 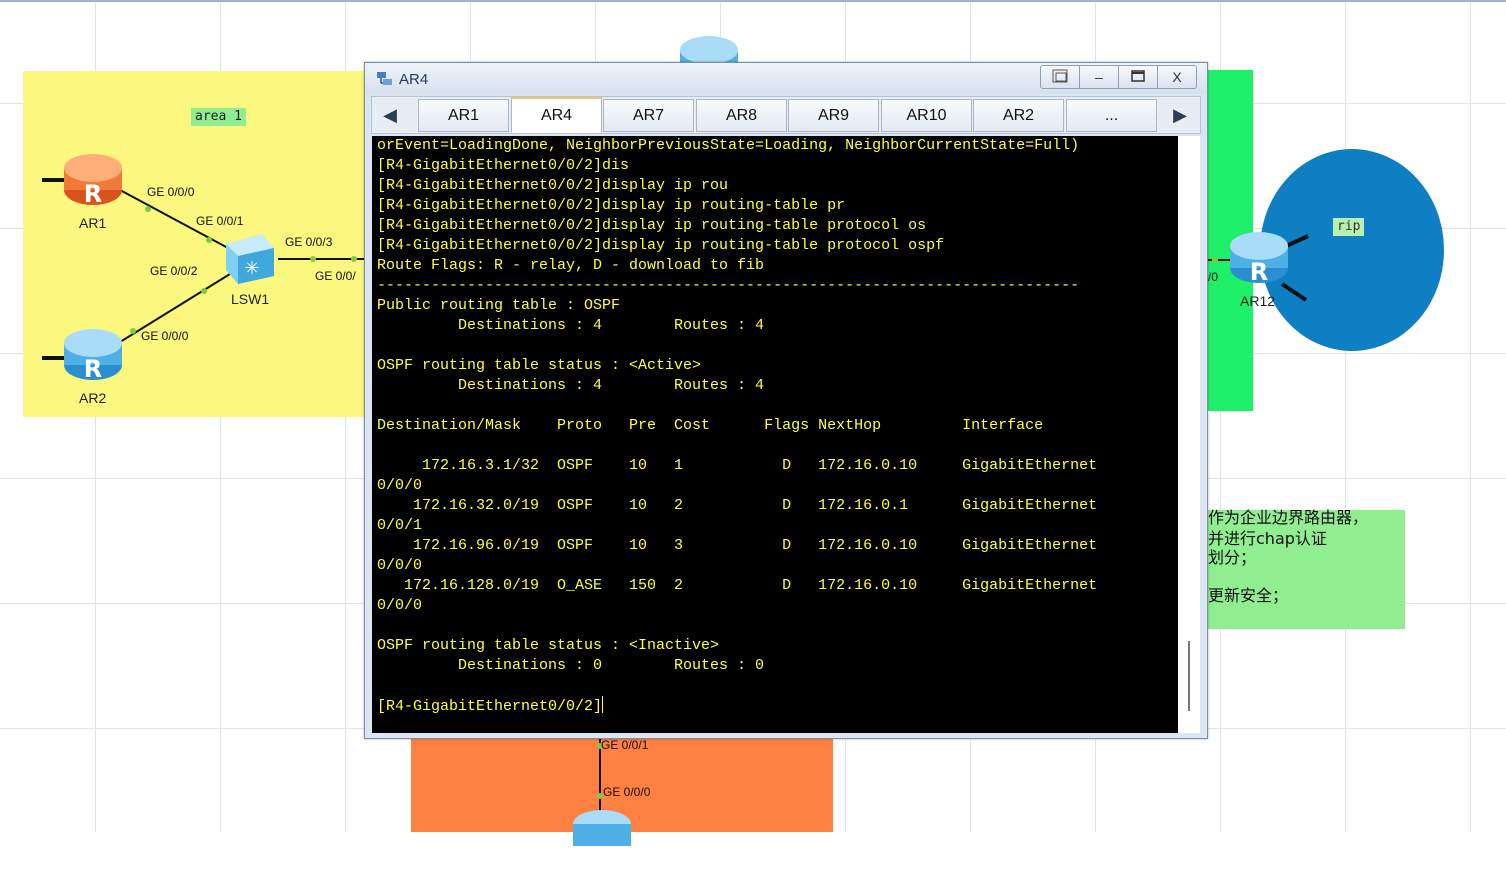 I want to click on terminal-line: [R4-GigabitEthernet0/0/2]display ip rou, so click(x=553, y=185).